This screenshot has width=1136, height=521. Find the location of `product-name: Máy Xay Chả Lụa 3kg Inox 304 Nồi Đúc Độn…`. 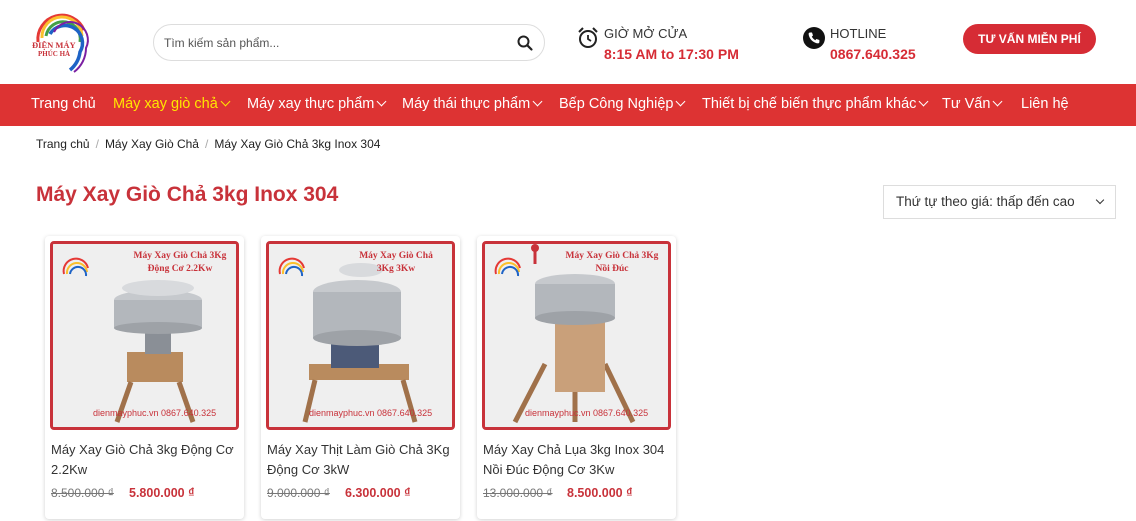

product-name: Máy Xay Chả Lụa 3kg Inox 304 Nồi Đúc Độn… is located at coordinates (576, 460).